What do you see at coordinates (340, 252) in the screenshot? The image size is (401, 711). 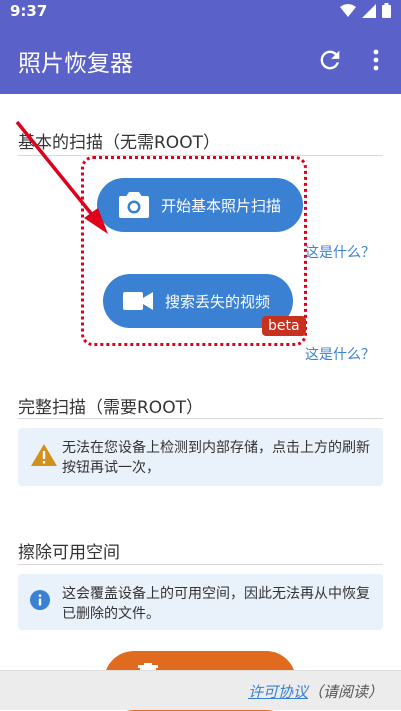 I see `photo-help-link: 这是什么？` at bounding box center [340, 252].